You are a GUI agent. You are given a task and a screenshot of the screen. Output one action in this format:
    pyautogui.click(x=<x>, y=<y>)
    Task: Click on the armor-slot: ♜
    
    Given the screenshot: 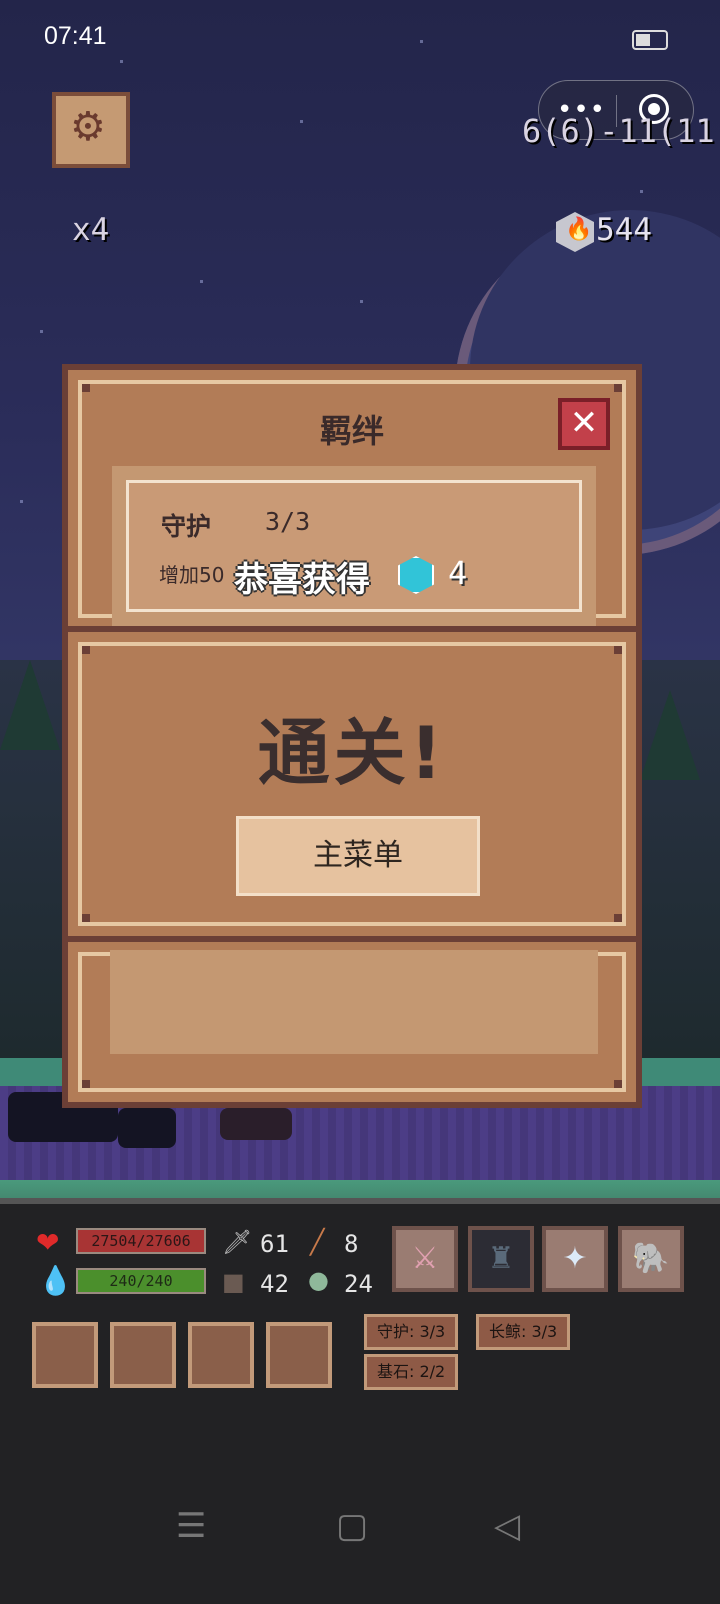 What is the action you would take?
    pyautogui.click(x=501, y=1259)
    